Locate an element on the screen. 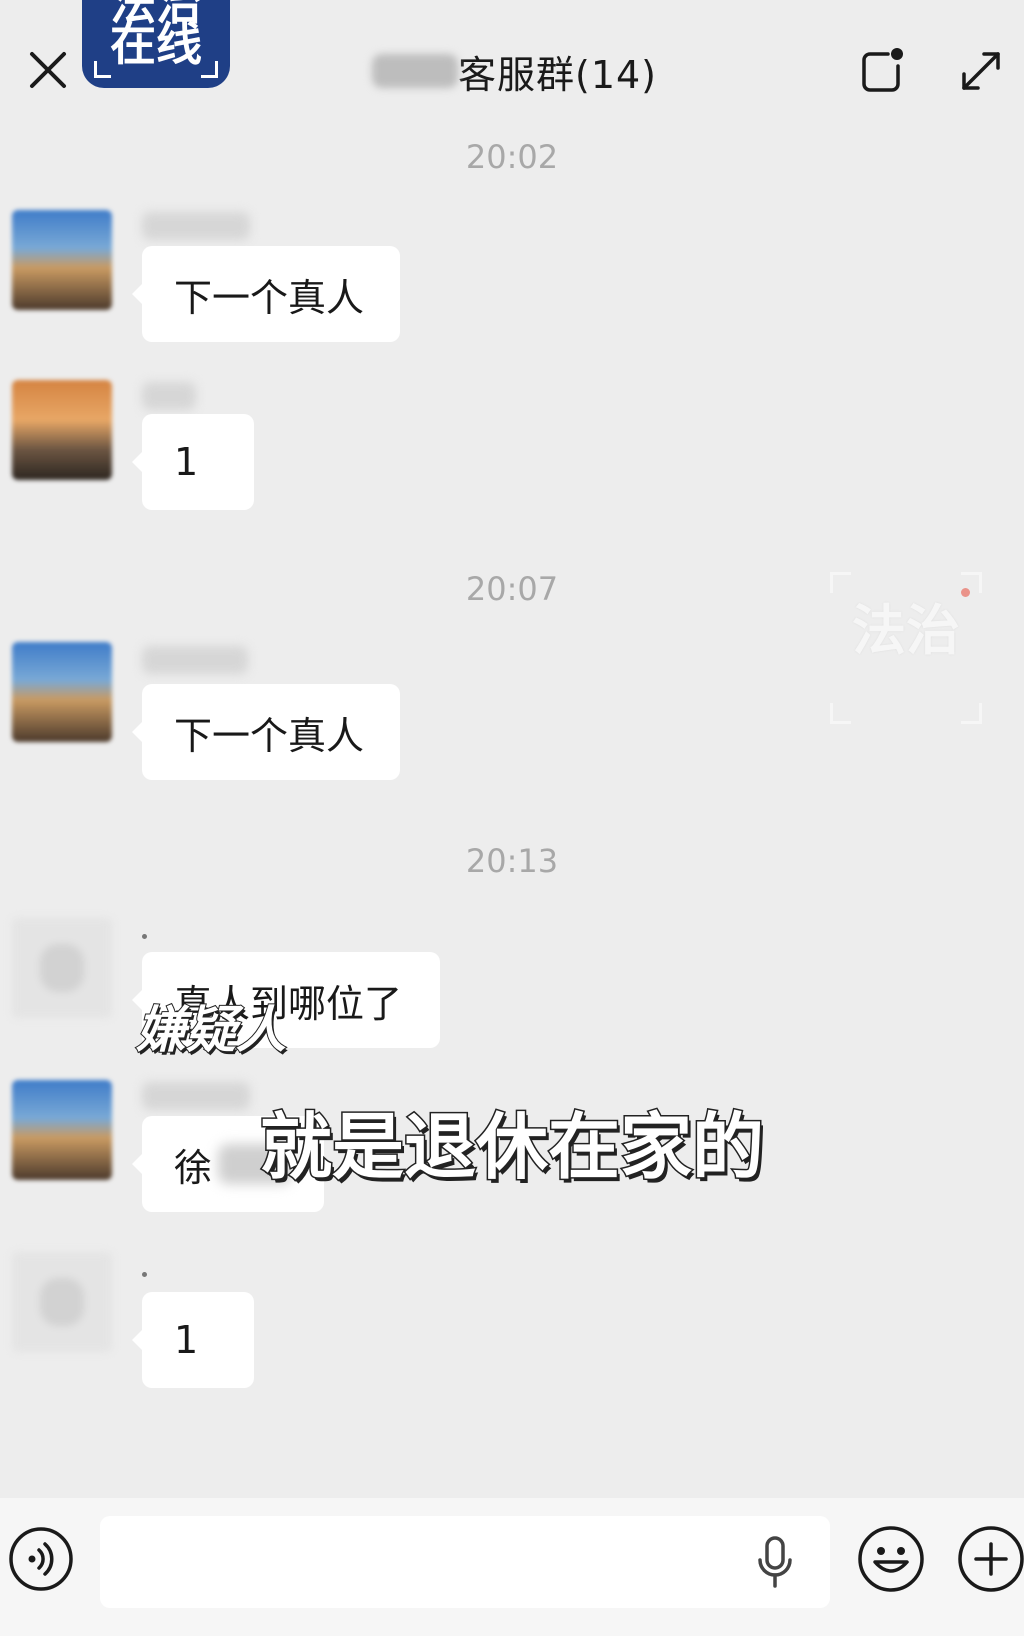 The image size is (1024, 1636). microphone-icon is located at coordinates (775, 1563).